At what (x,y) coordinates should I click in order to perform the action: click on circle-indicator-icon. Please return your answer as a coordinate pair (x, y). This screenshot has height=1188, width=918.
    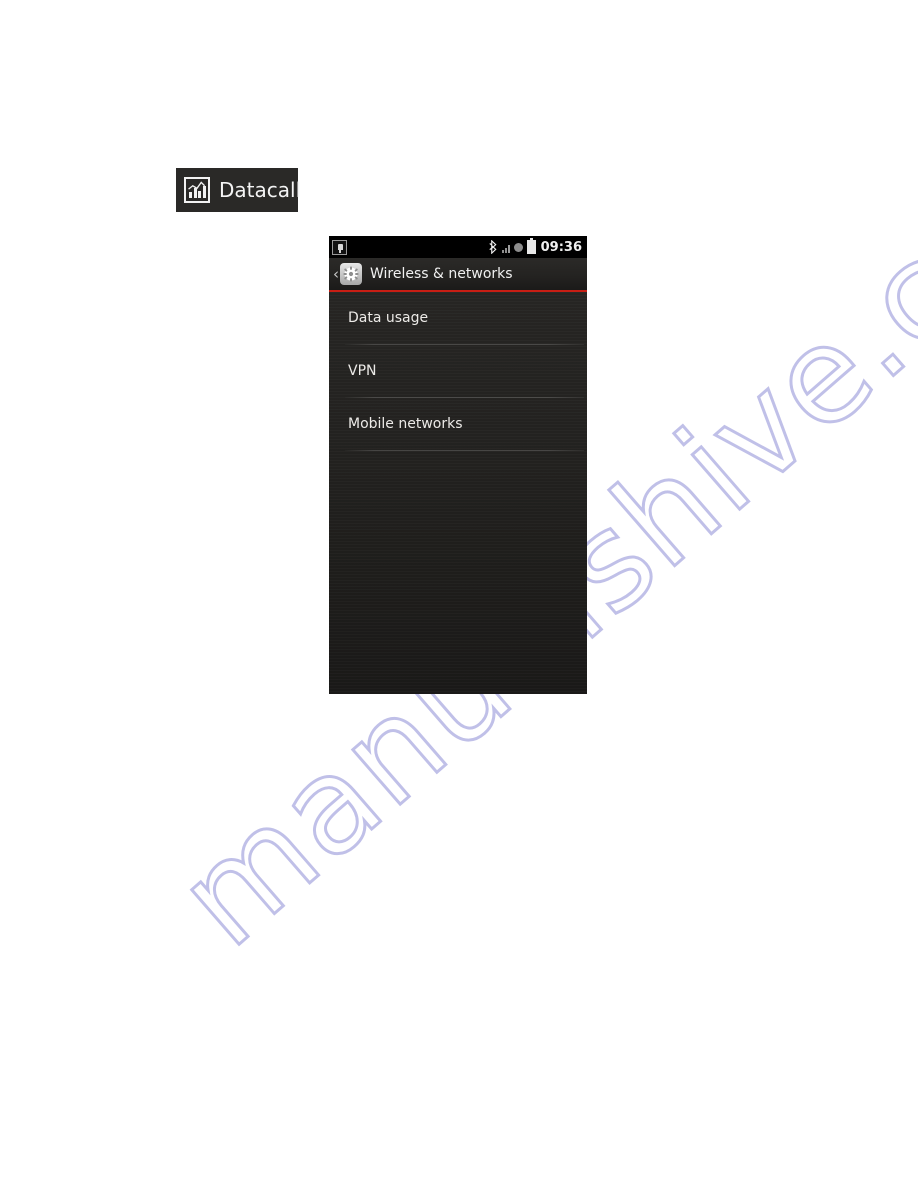
    Looking at the image, I should click on (518, 247).